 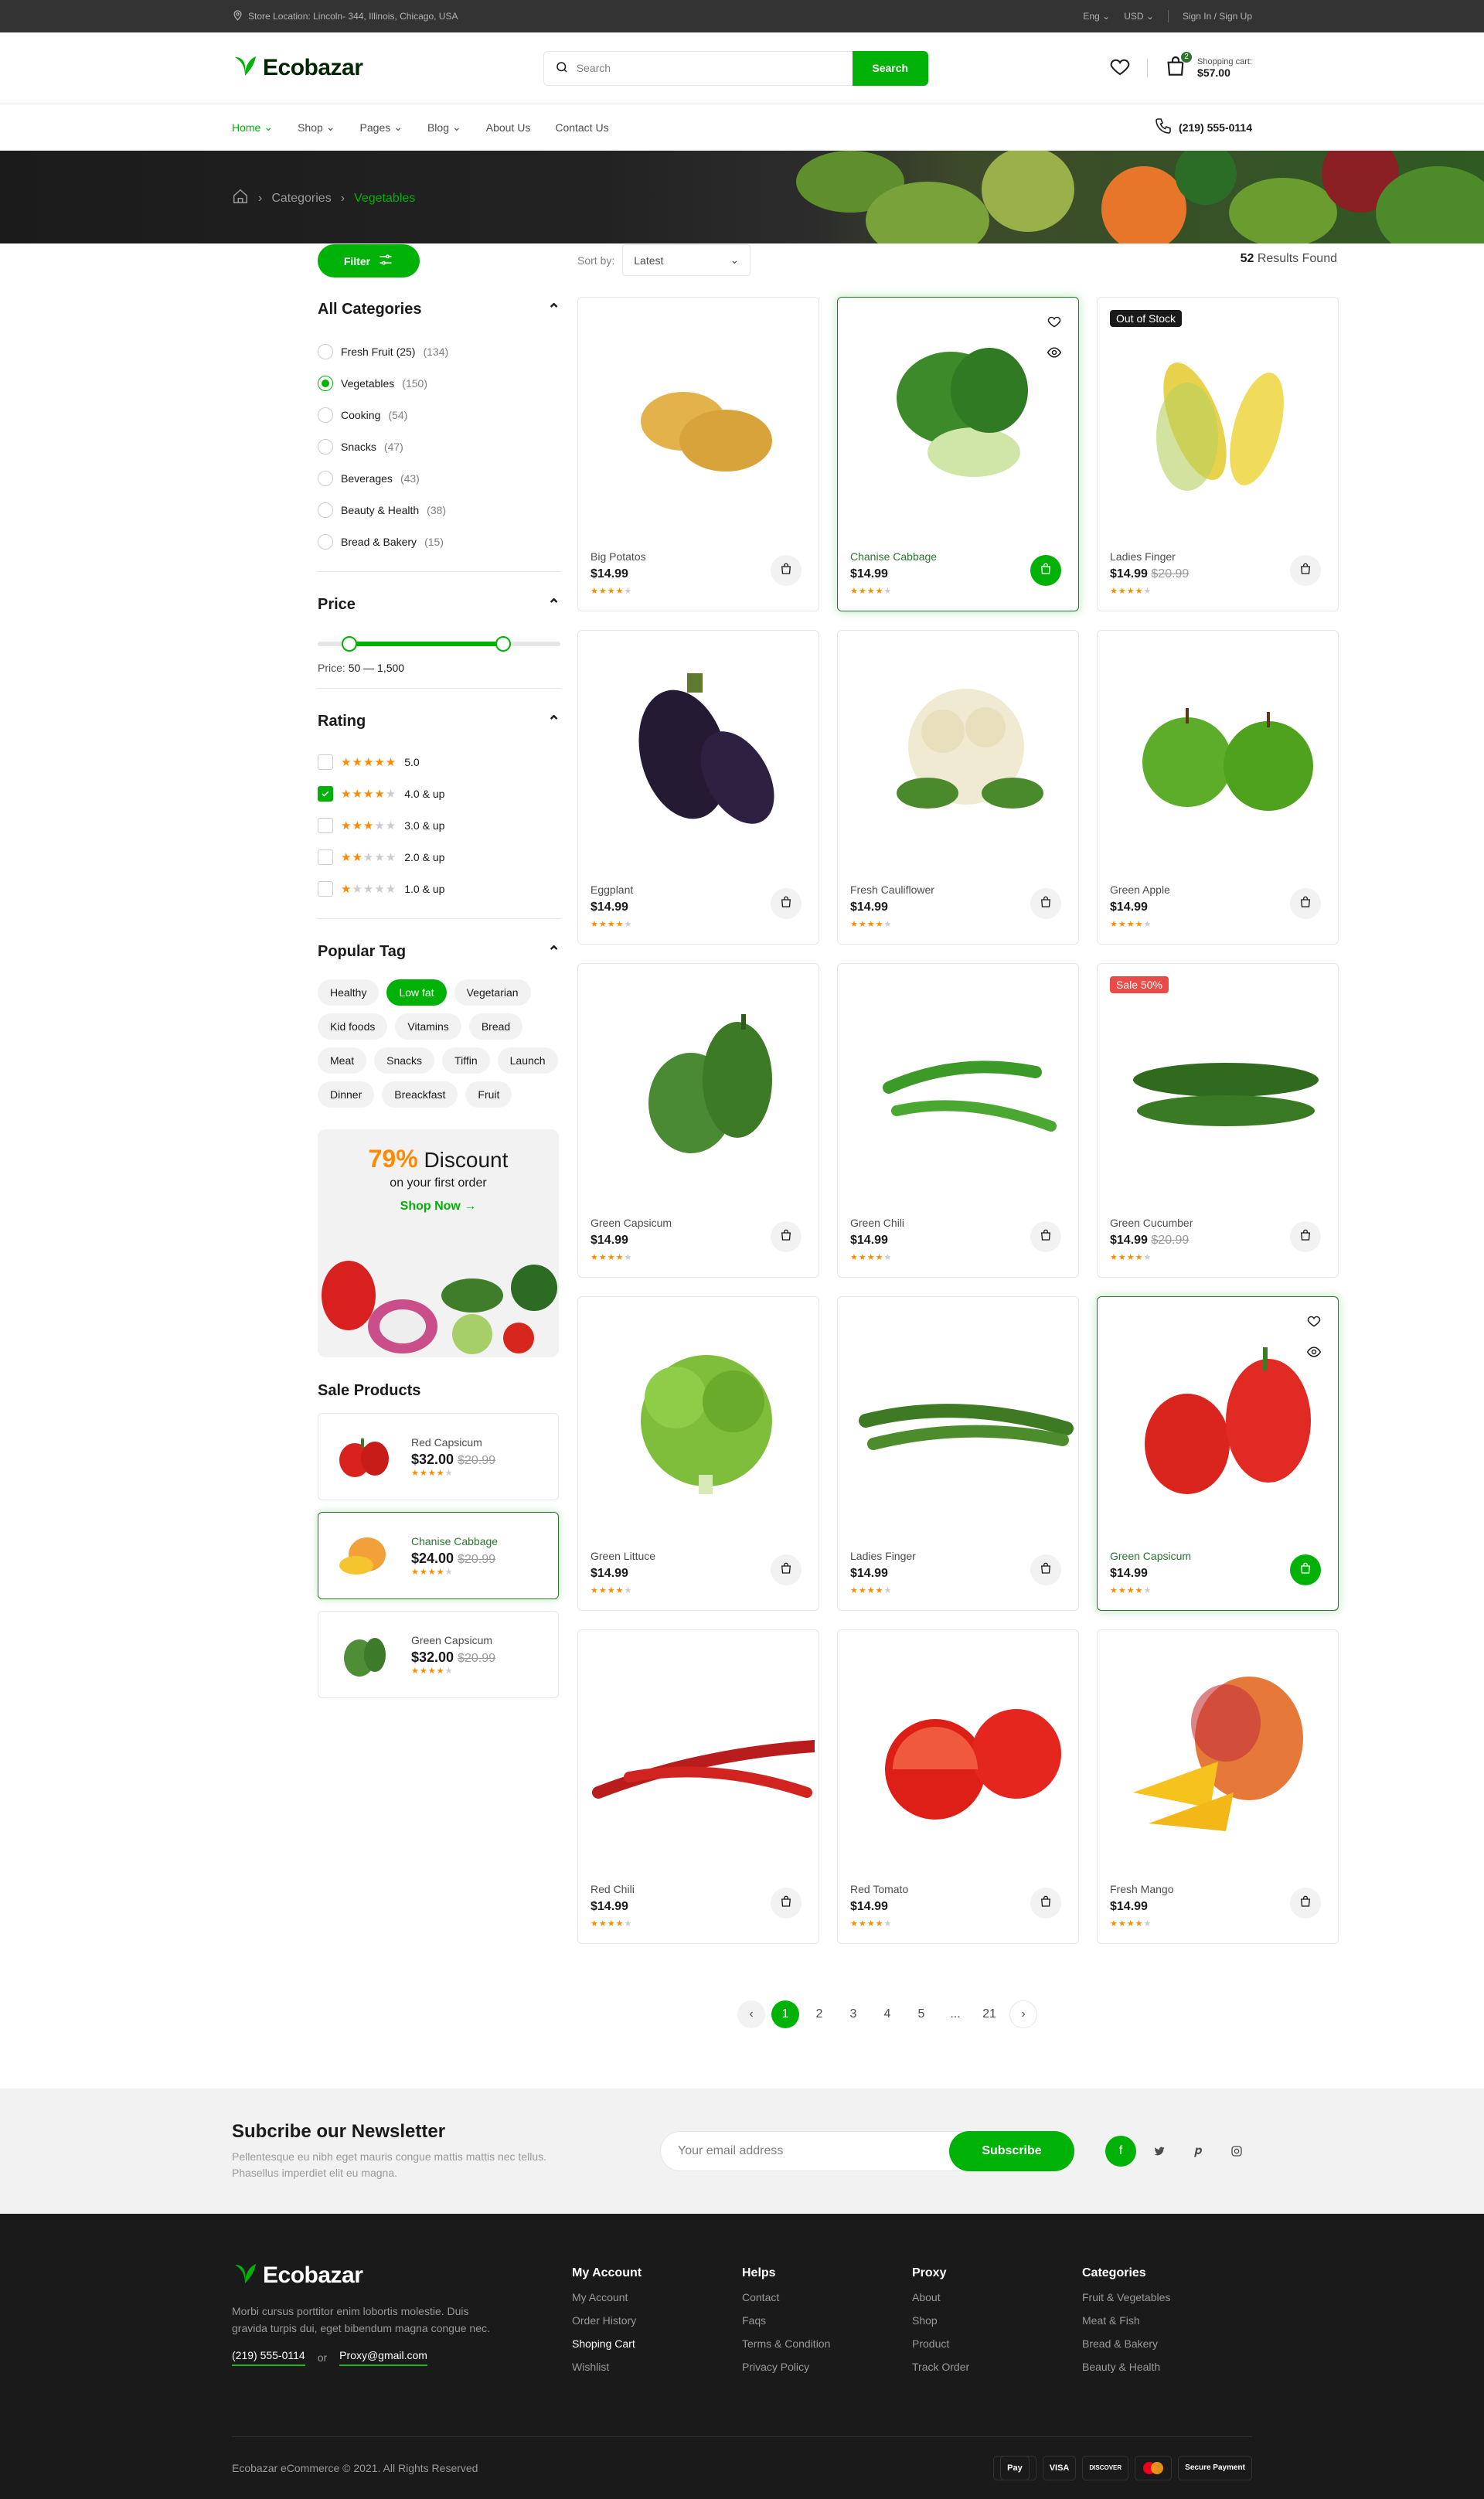 What do you see at coordinates (657, 2297) in the screenshot?
I see `footer-link: My Account` at bounding box center [657, 2297].